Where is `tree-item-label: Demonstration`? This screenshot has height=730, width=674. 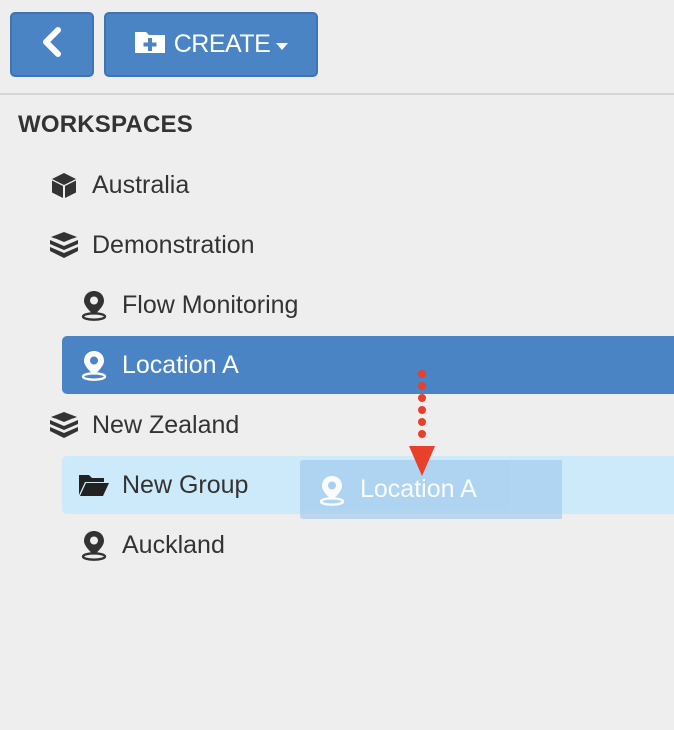 tree-item-label: Demonstration is located at coordinates (173, 244).